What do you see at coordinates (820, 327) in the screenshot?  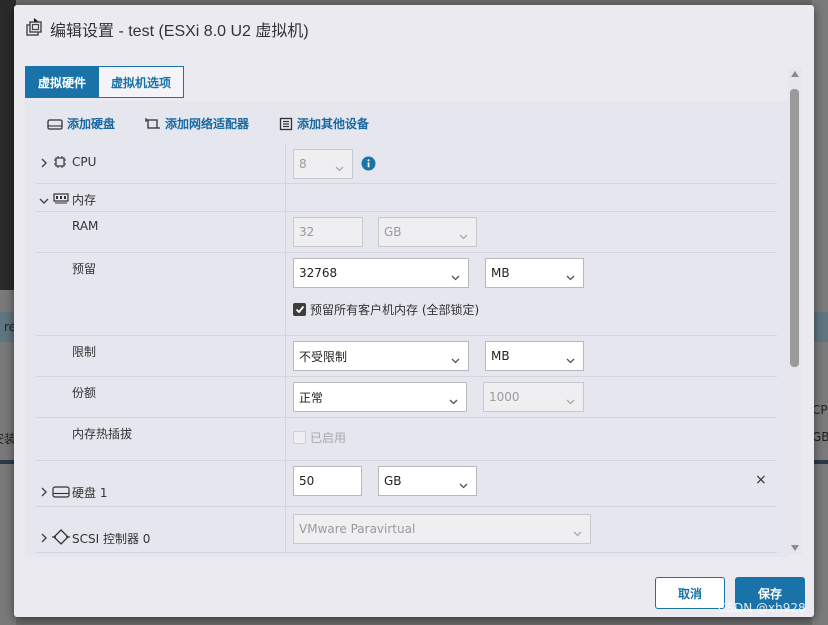 I see `background-right-teal-bar` at bounding box center [820, 327].